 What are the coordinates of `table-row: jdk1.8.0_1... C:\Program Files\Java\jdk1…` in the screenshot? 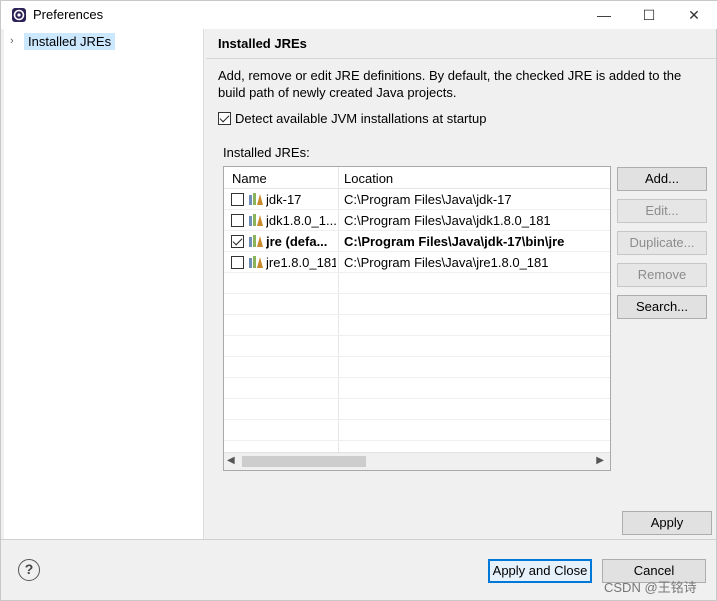 It's located at (417, 220).